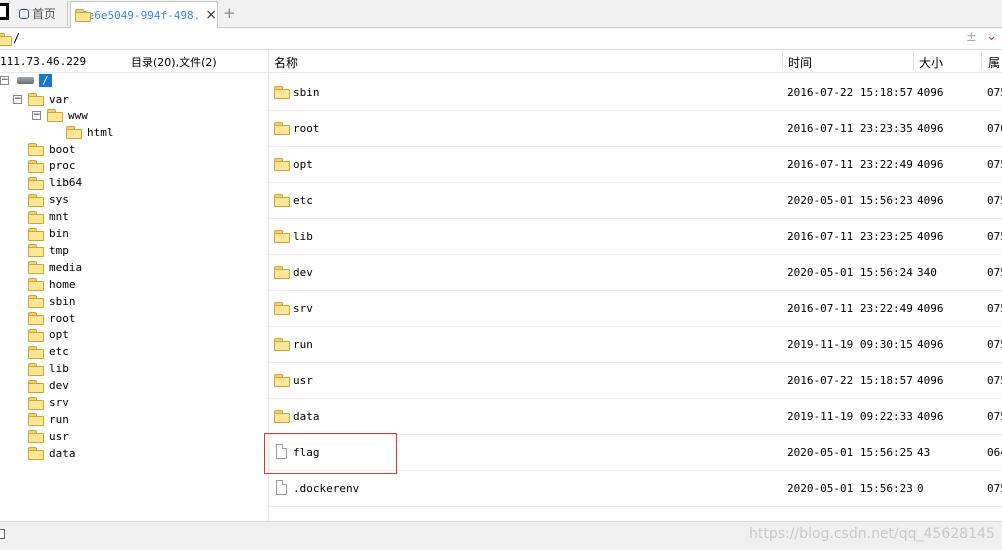 This screenshot has height=550, width=1002. I want to click on tree-node-item: srv, so click(48, 403).